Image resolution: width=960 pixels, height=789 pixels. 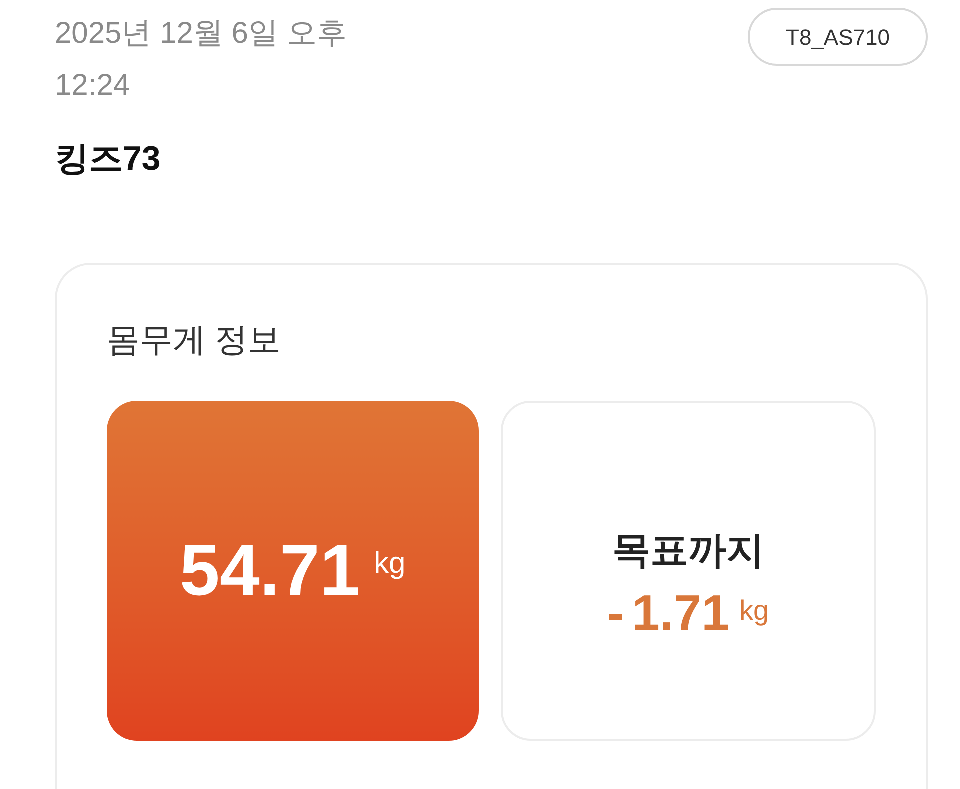 What do you see at coordinates (688, 551) in the screenshot?
I see `goal-label: 목표까지` at bounding box center [688, 551].